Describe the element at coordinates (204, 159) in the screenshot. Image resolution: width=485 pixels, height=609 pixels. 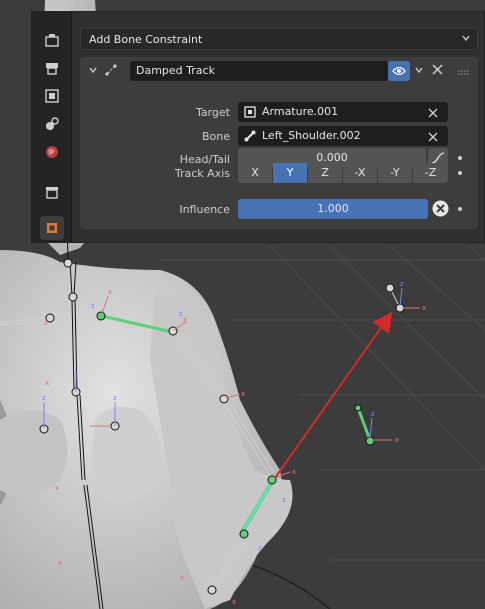
I see `head-tail-label: Head/Tail` at that location.